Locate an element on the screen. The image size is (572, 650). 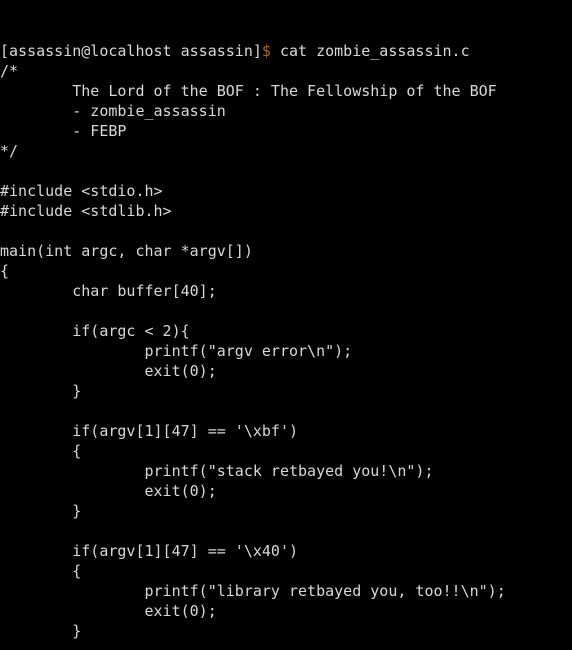
terminal-line: main(int argc, char *argv[]) is located at coordinates (286, 251).